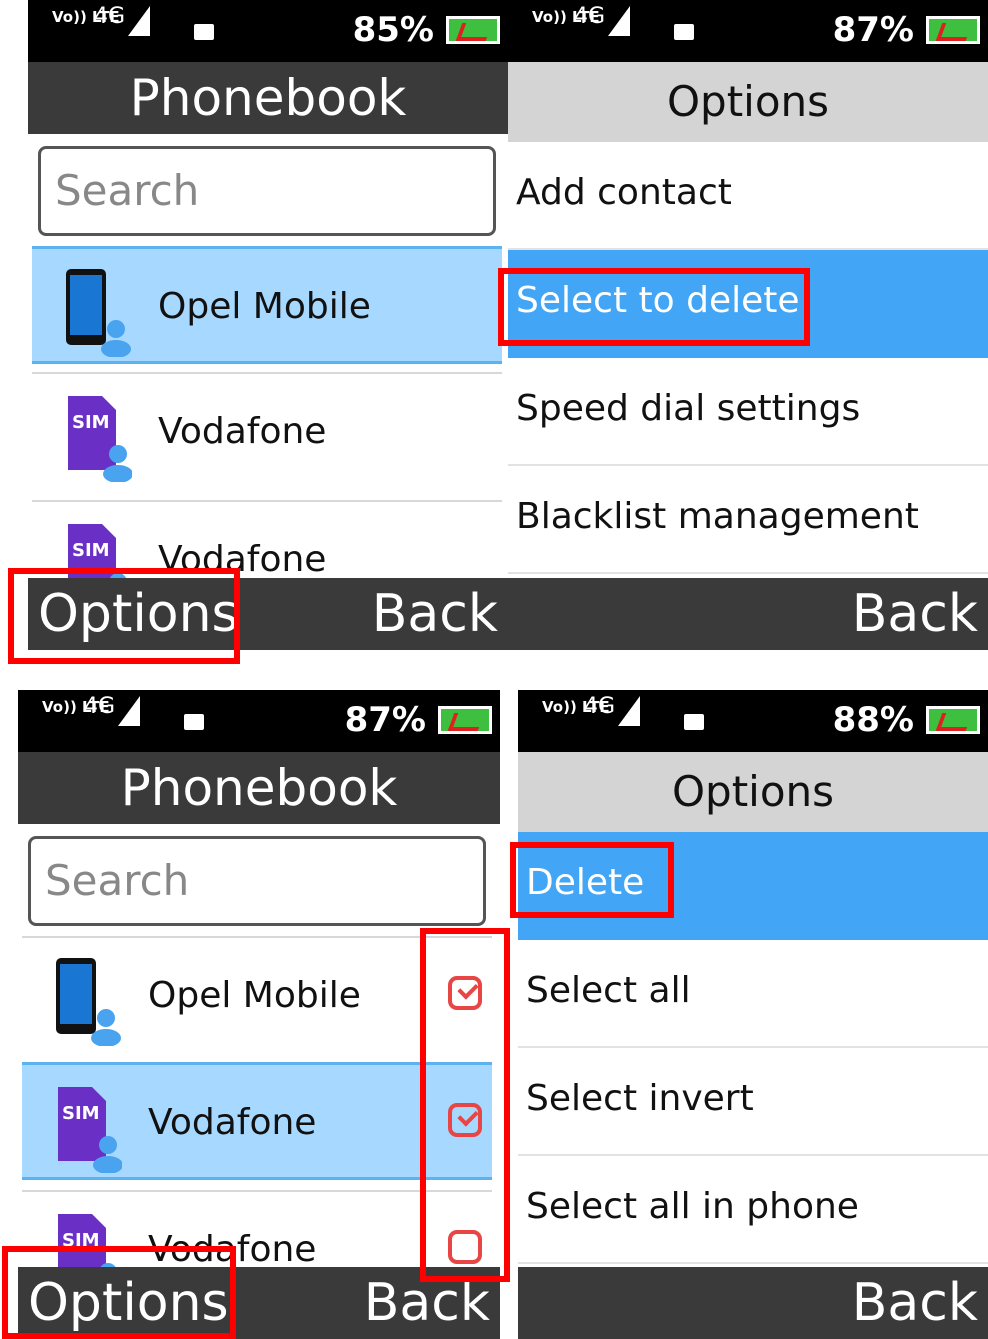 The image size is (988, 1339). I want to click on highlight-box-options-bottom, so click(119, 1292).